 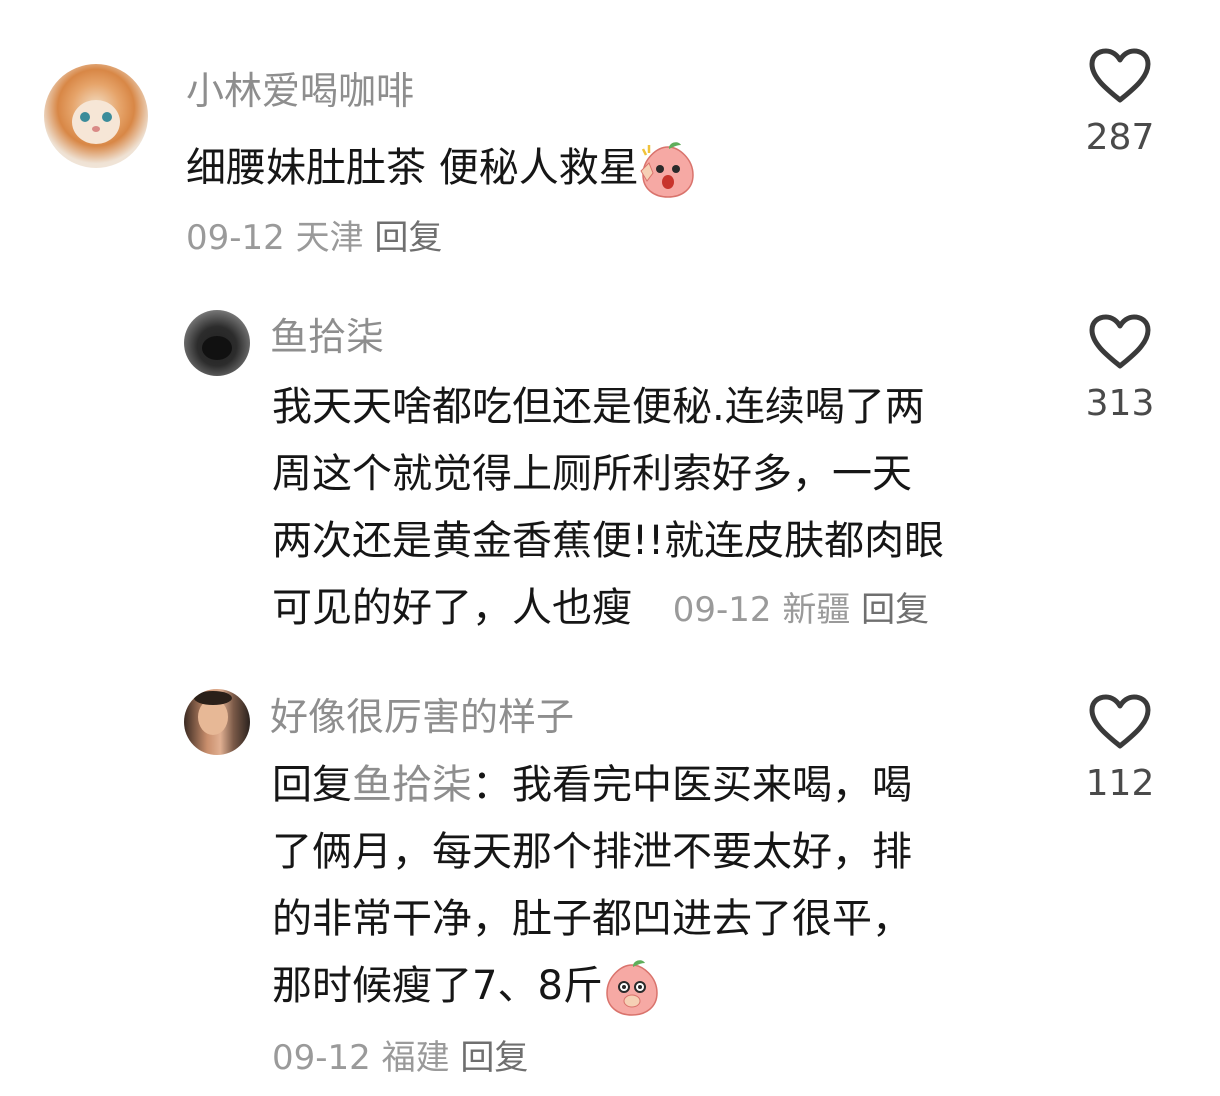 I want to click on comment-body: 细腰妹肚肚茶 便秘人救星, so click(x=412, y=168).